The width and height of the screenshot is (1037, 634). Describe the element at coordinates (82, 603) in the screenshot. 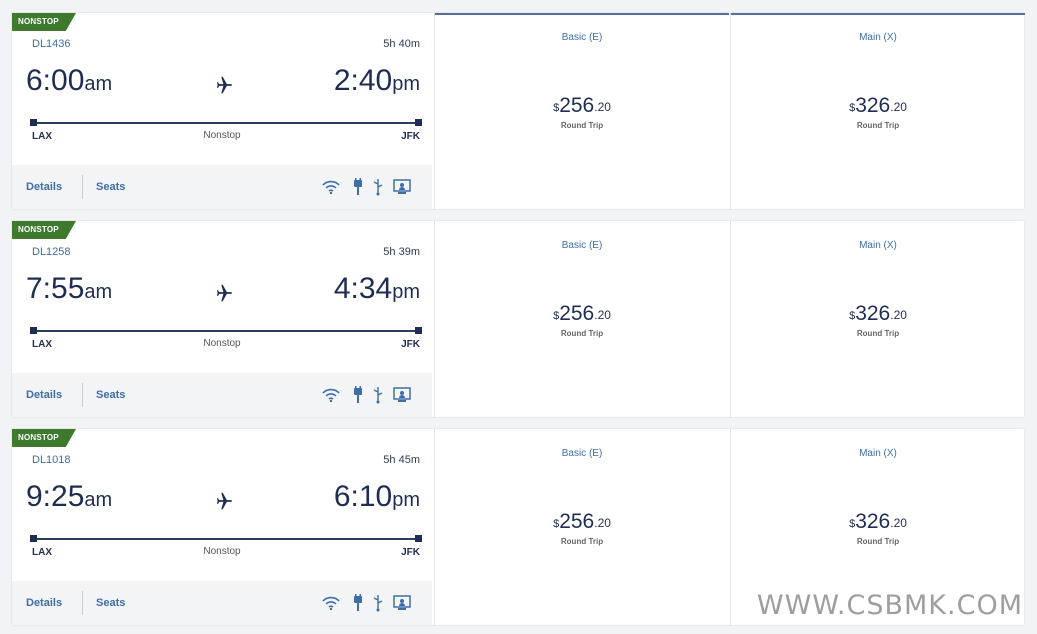

I see `footer-divider` at that location.